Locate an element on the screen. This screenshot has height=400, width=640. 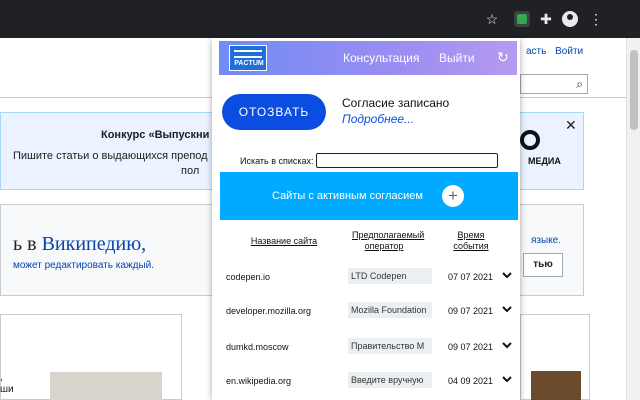
wp-search-input: ⌕ is located at coordinates (554, 84).